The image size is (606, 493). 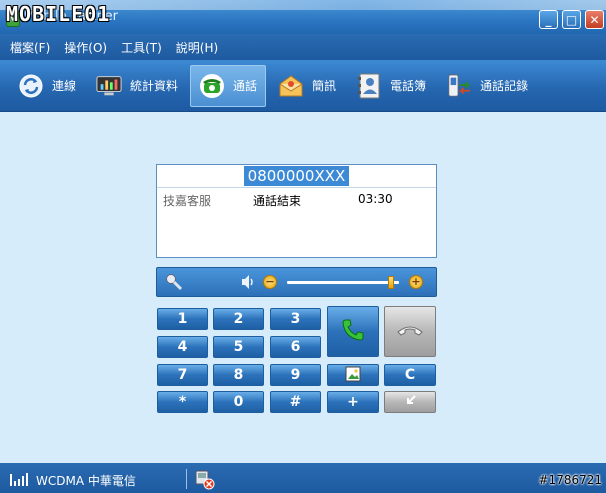 I want to click on number-bar: 0800000XXX, so click(x=296, y=176).